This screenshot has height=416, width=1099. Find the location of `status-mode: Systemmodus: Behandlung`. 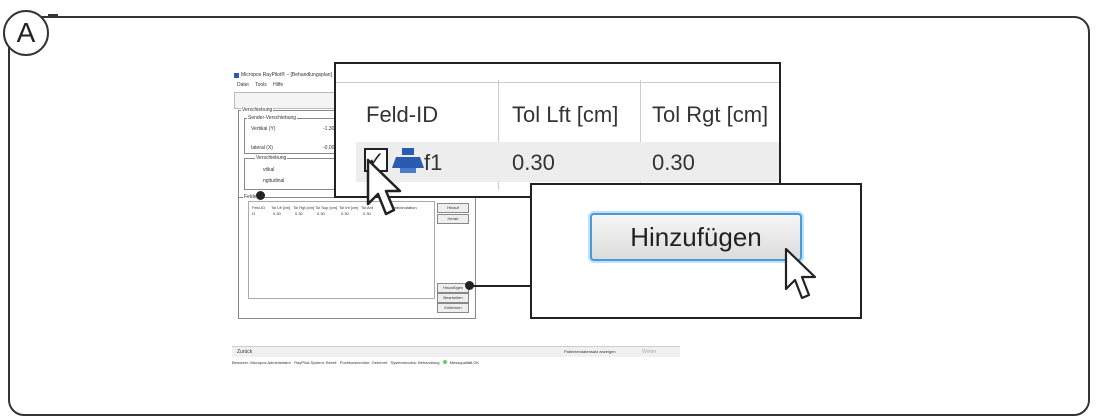

status-mode: Systemmodus: Behandlung is located at coordinates (415, 362).